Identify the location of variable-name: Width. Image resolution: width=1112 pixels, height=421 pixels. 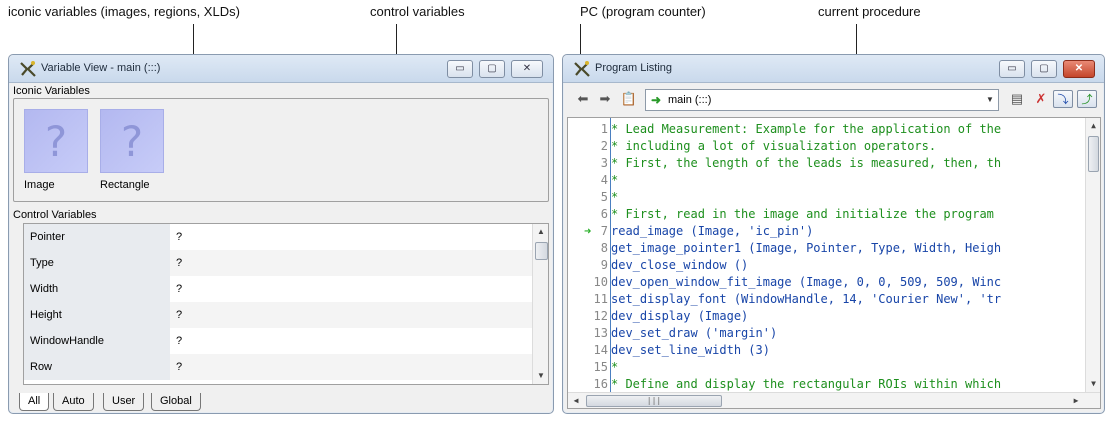
(44, 289).